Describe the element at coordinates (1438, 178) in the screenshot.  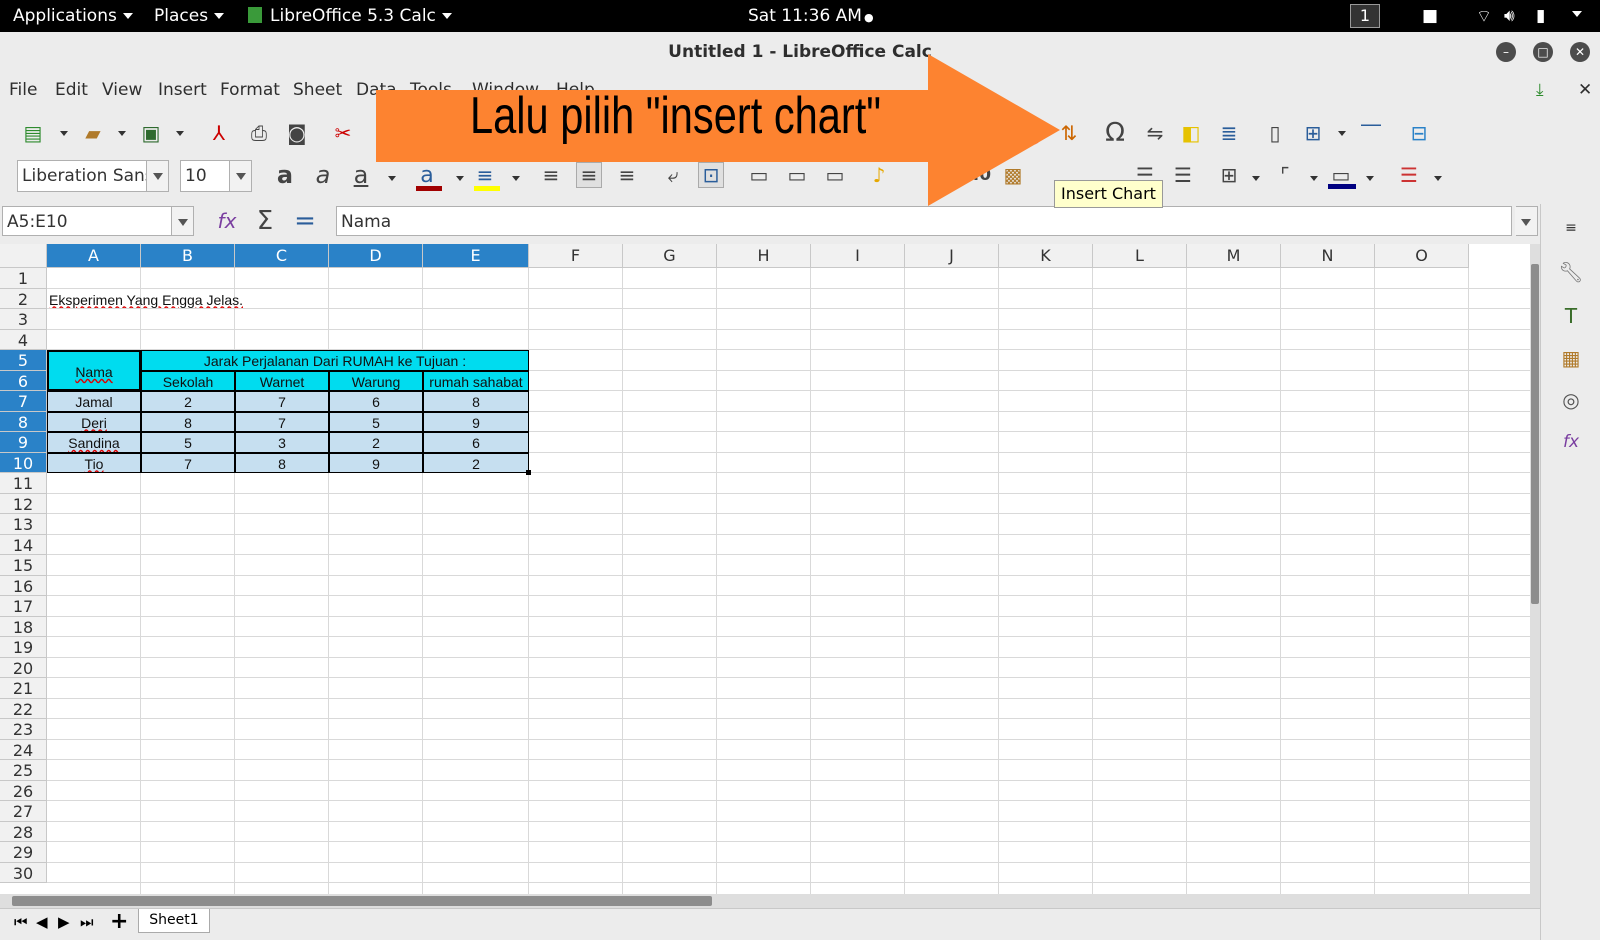
I see `conditional-dropdown-icon` at that location.